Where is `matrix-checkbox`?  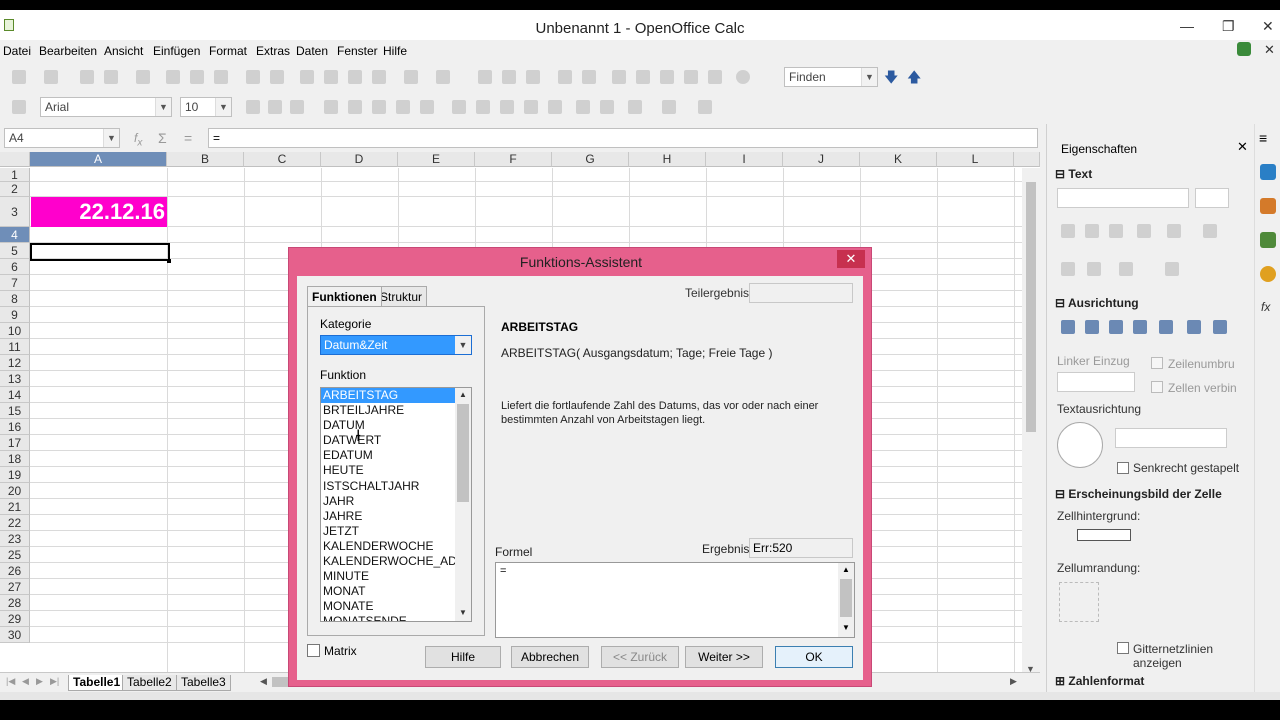
matrix-checkbox is located at coordinates (313, 650).